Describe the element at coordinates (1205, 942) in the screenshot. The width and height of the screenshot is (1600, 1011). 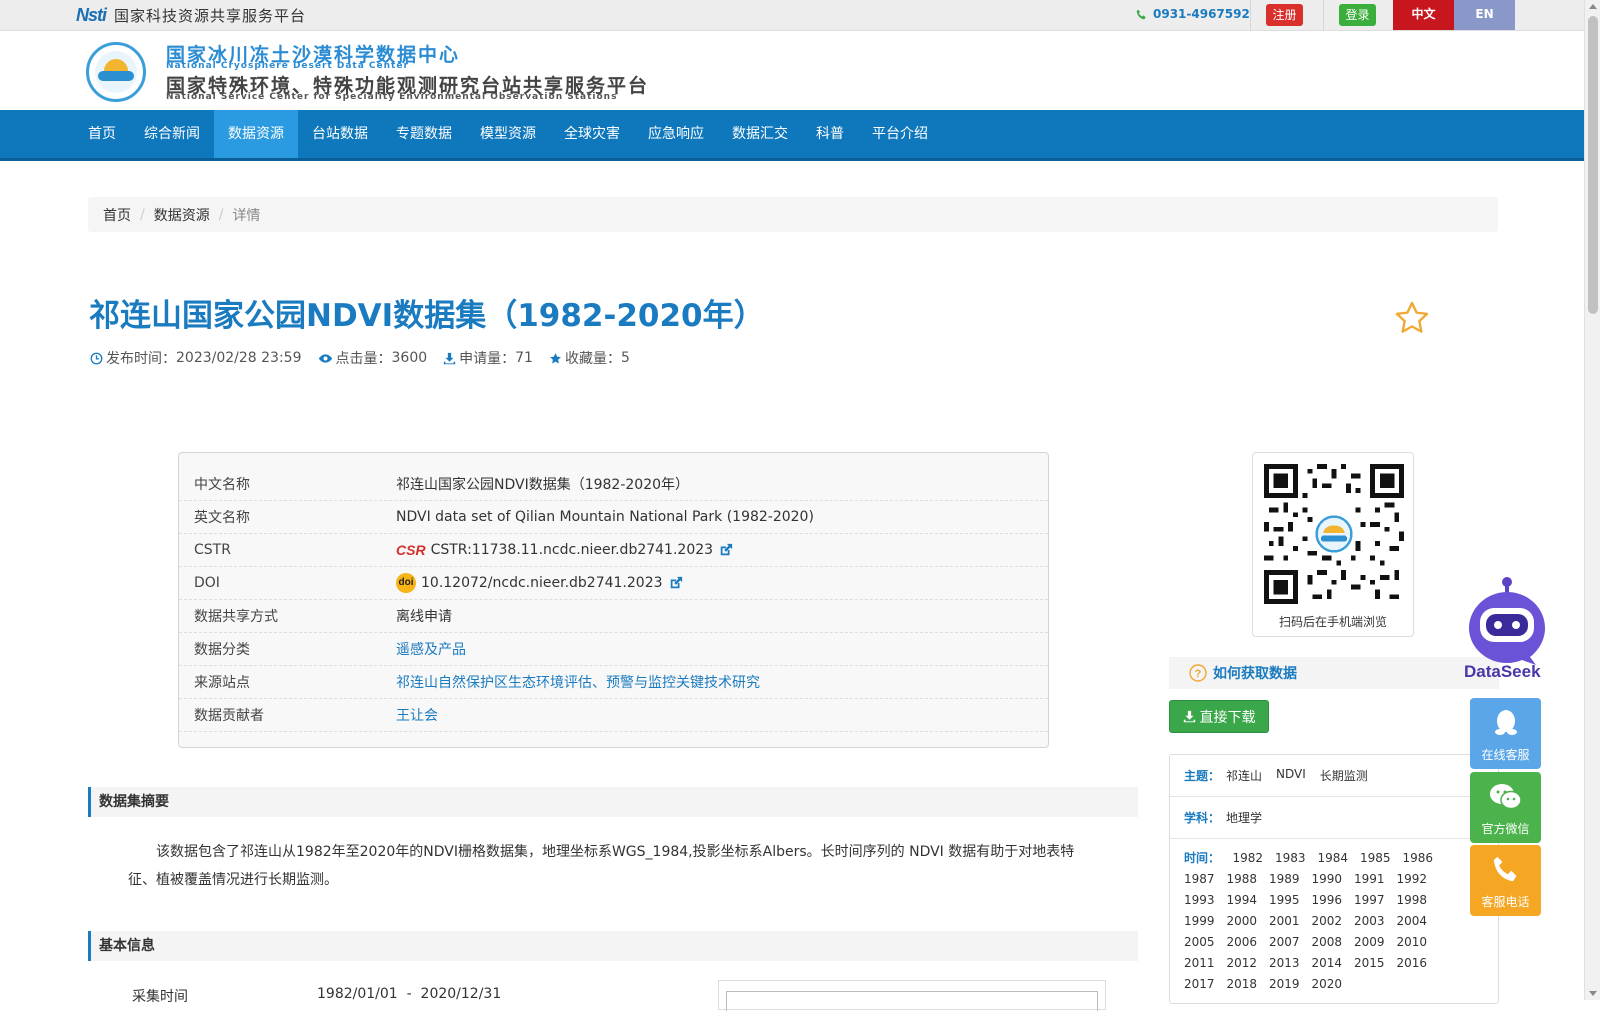
I see `year-tag: 2005` at that location.